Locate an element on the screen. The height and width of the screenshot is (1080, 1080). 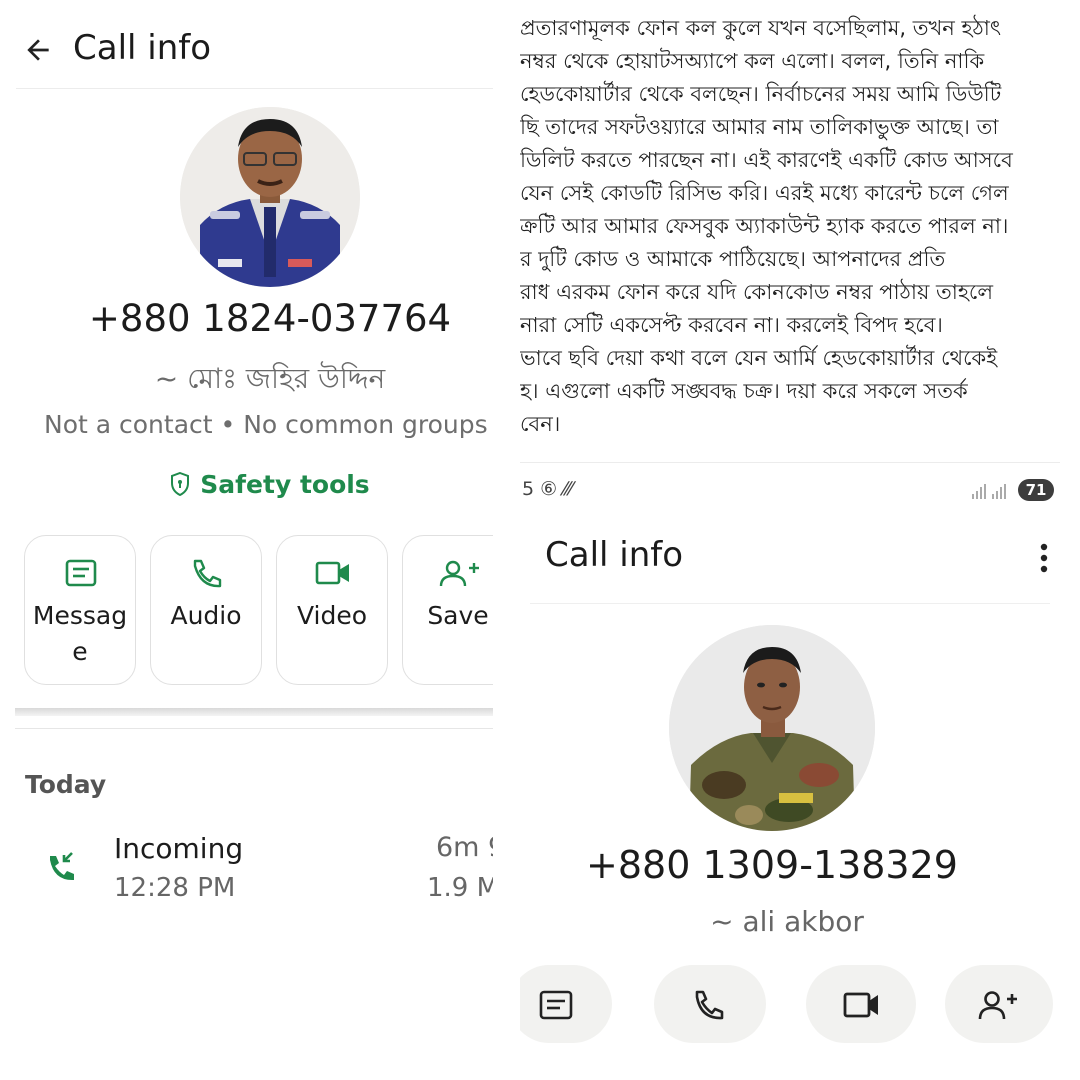
incoming-call-icon is located at coordinates (62, 866).